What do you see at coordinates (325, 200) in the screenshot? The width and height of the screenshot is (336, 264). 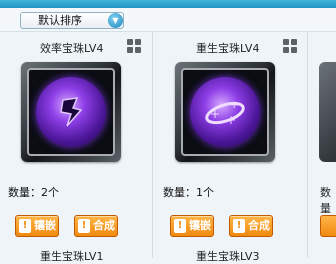 I see `gem-quantity-partial: 数量` at bounding box center [325, 200].